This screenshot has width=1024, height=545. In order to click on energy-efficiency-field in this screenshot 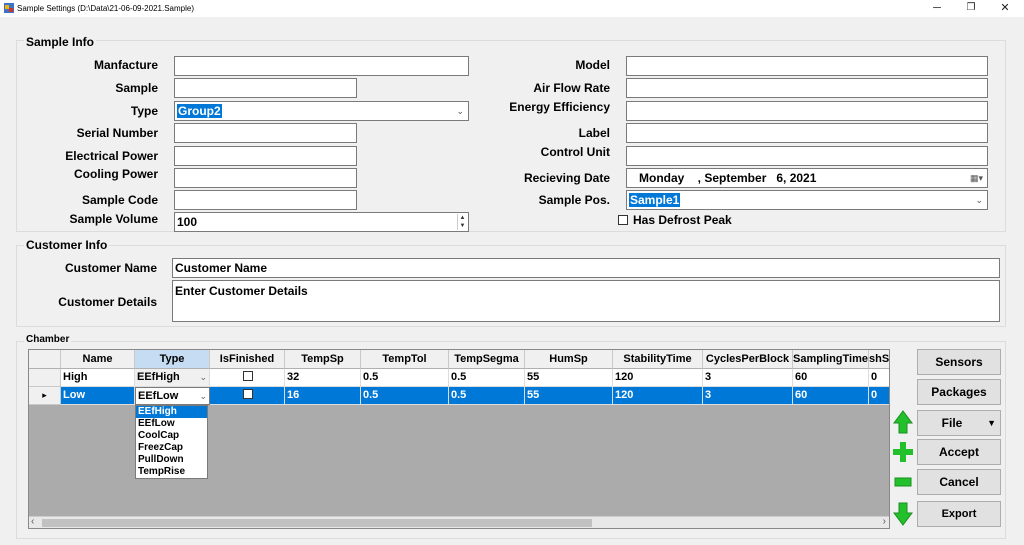, I will do `click(807, 111)`.